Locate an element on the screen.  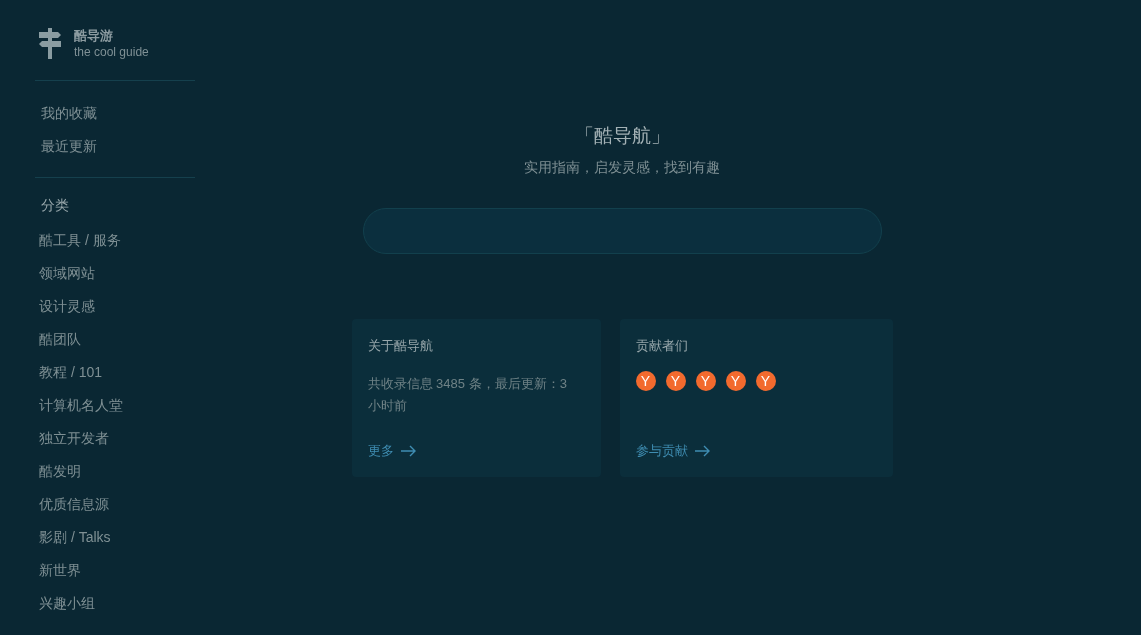
sidebar-link: 我的收藏 is located at coordinates (69, 113).